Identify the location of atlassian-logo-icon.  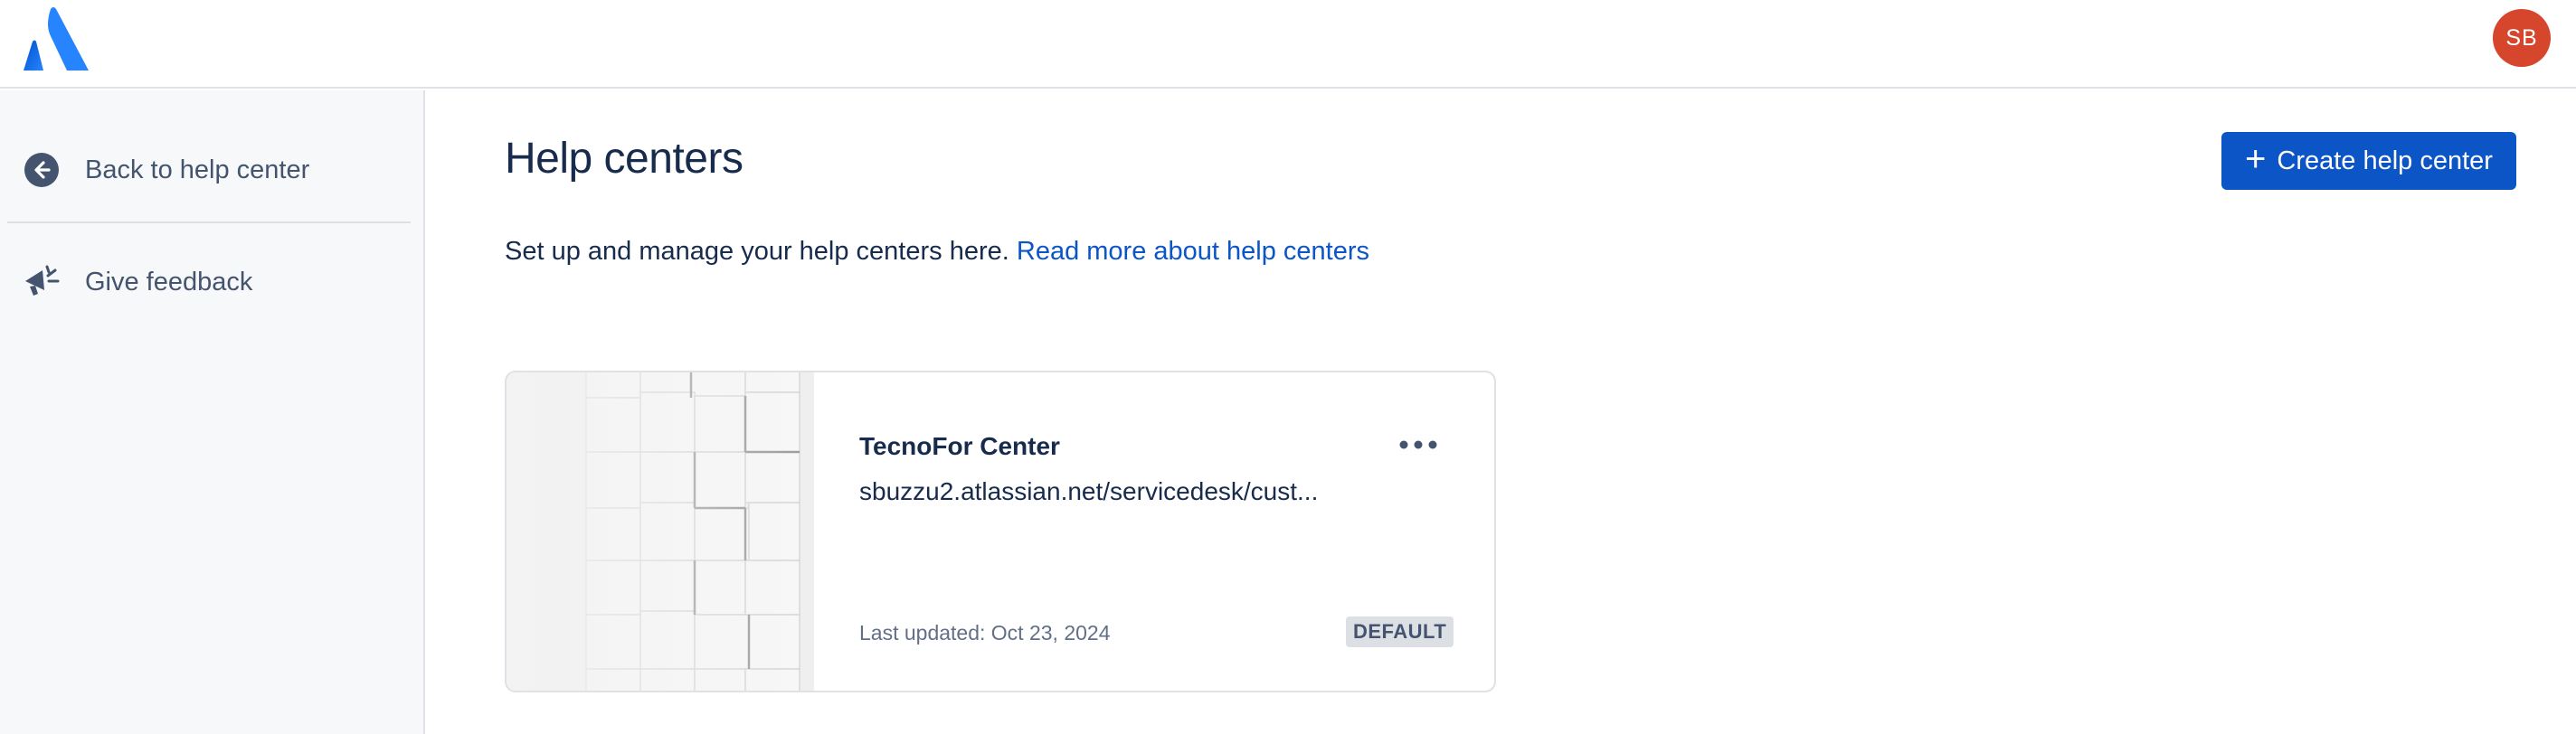
(57, 38).